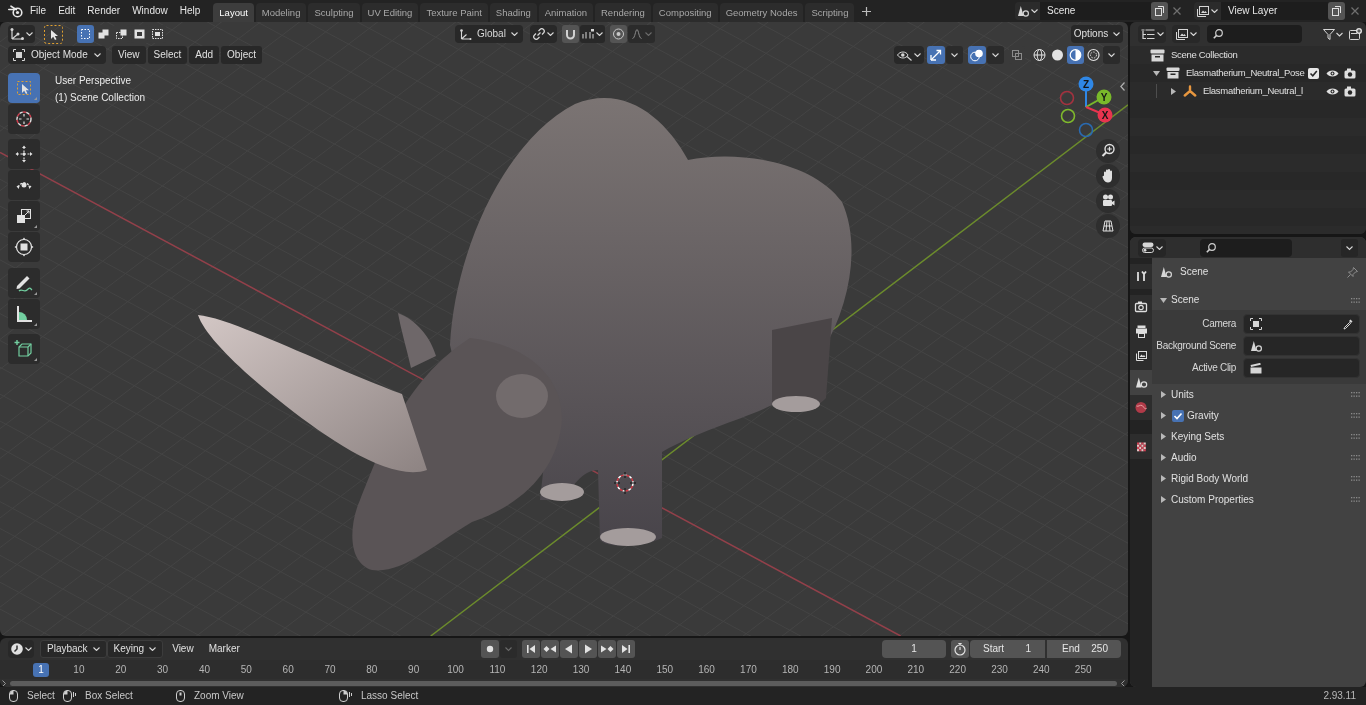 The width and height of the screenshot is (1366, 705). I want to click on target-circle-icon, so click(618, 34).